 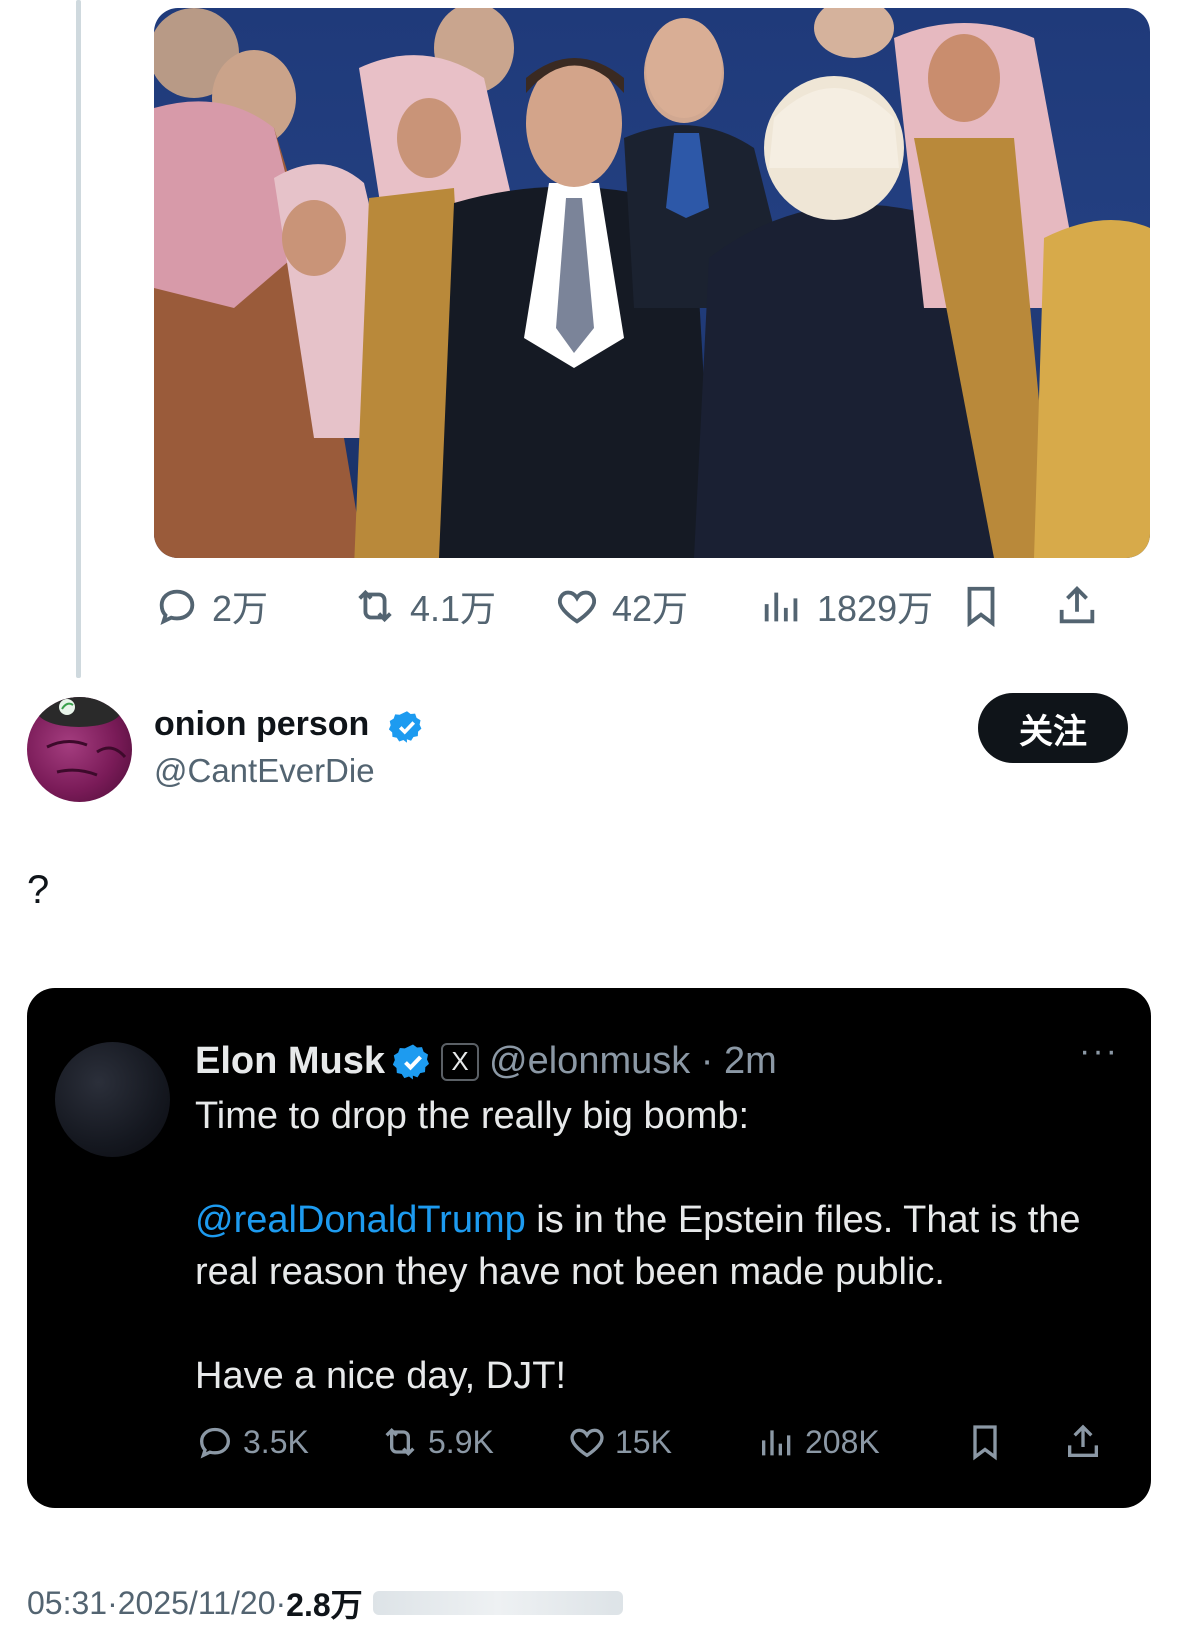 What do you see at coordinates (276, 1441) in the screenshot?
I see `quoted-reply-count: 3.5K` at bounding box center [276, 1441].